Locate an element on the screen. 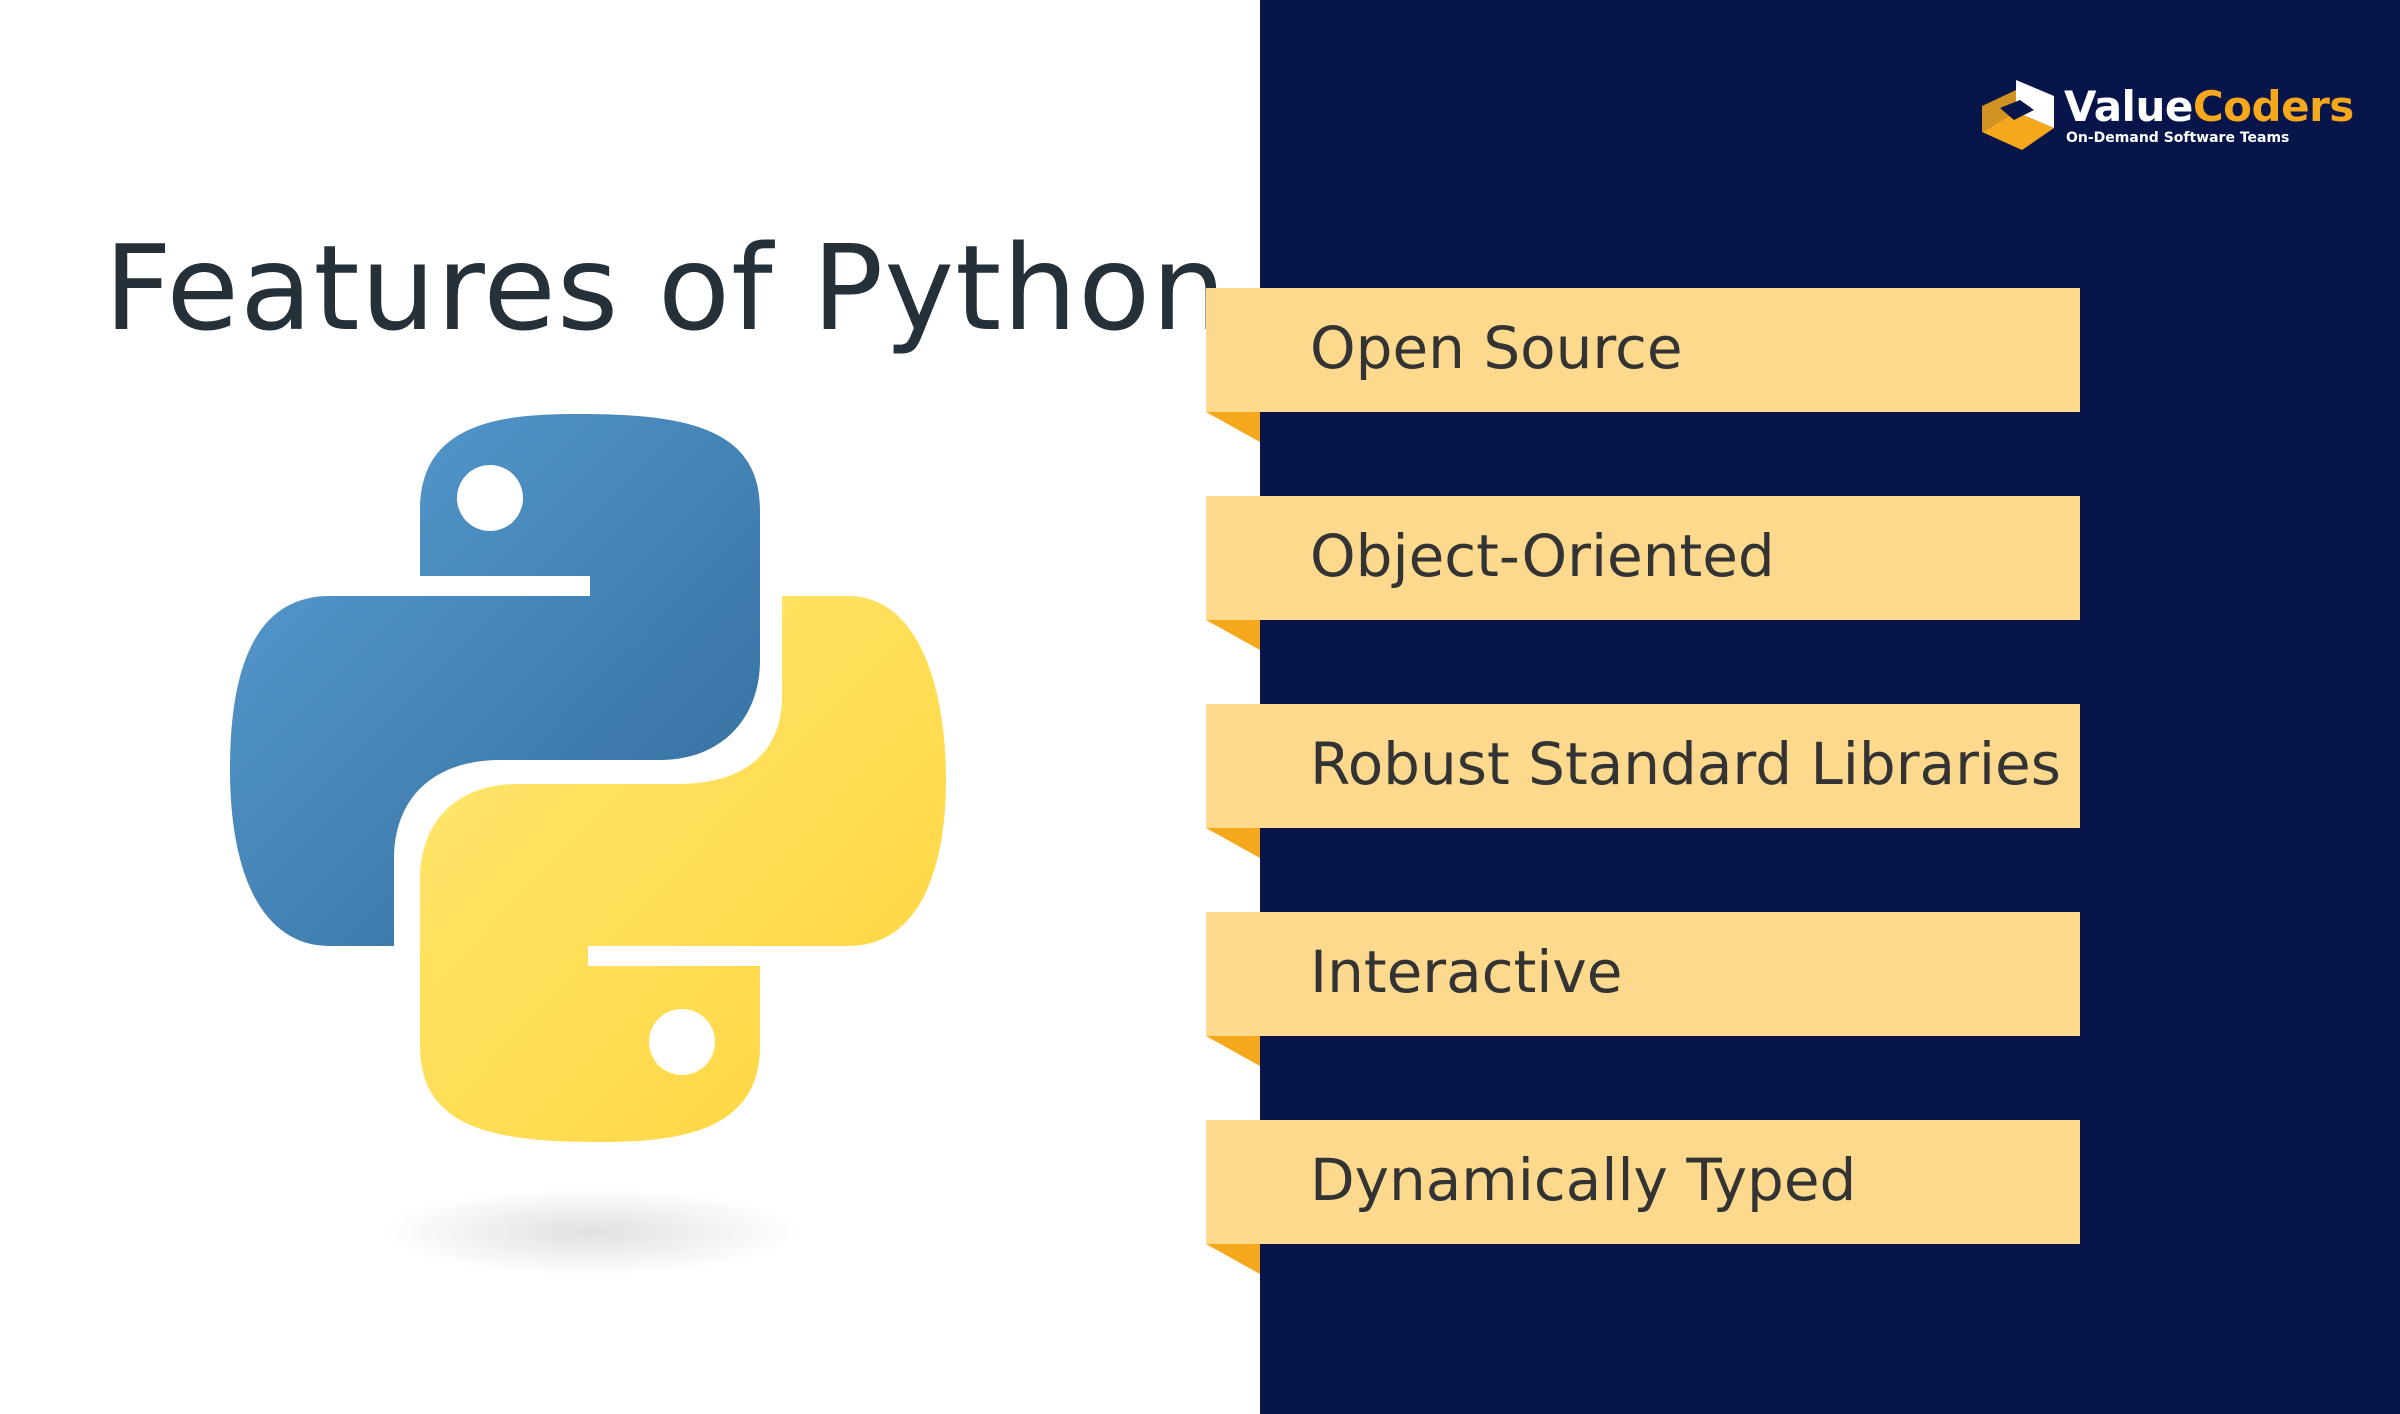 This screenshot has height=1414, width=2400. feature-item: Robust Standard Libraries is located at coordinates (1644, 781).